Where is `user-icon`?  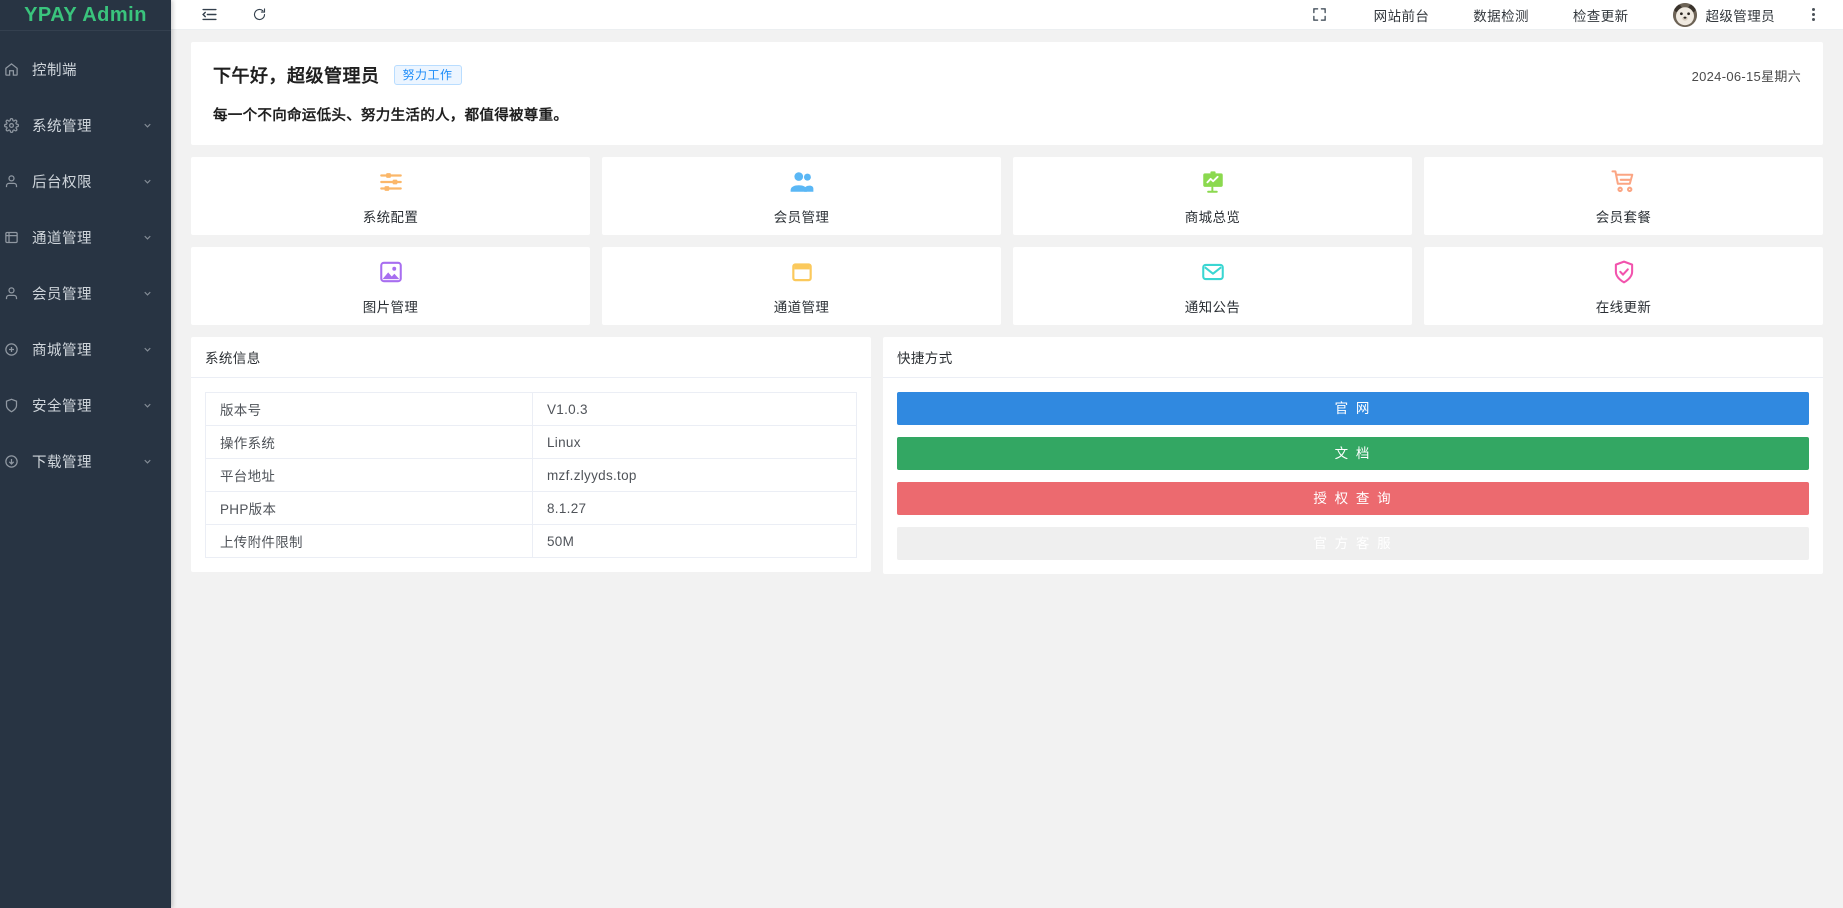
user-icon is located at coordinates (11, 293).